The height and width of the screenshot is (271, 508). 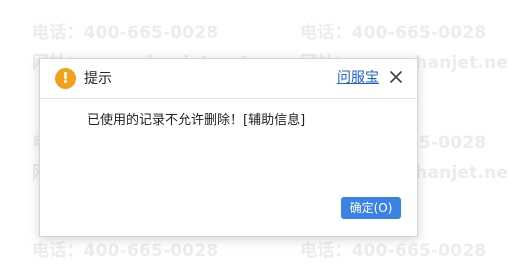 I want to click on close-button, so click(x=396, y=77).